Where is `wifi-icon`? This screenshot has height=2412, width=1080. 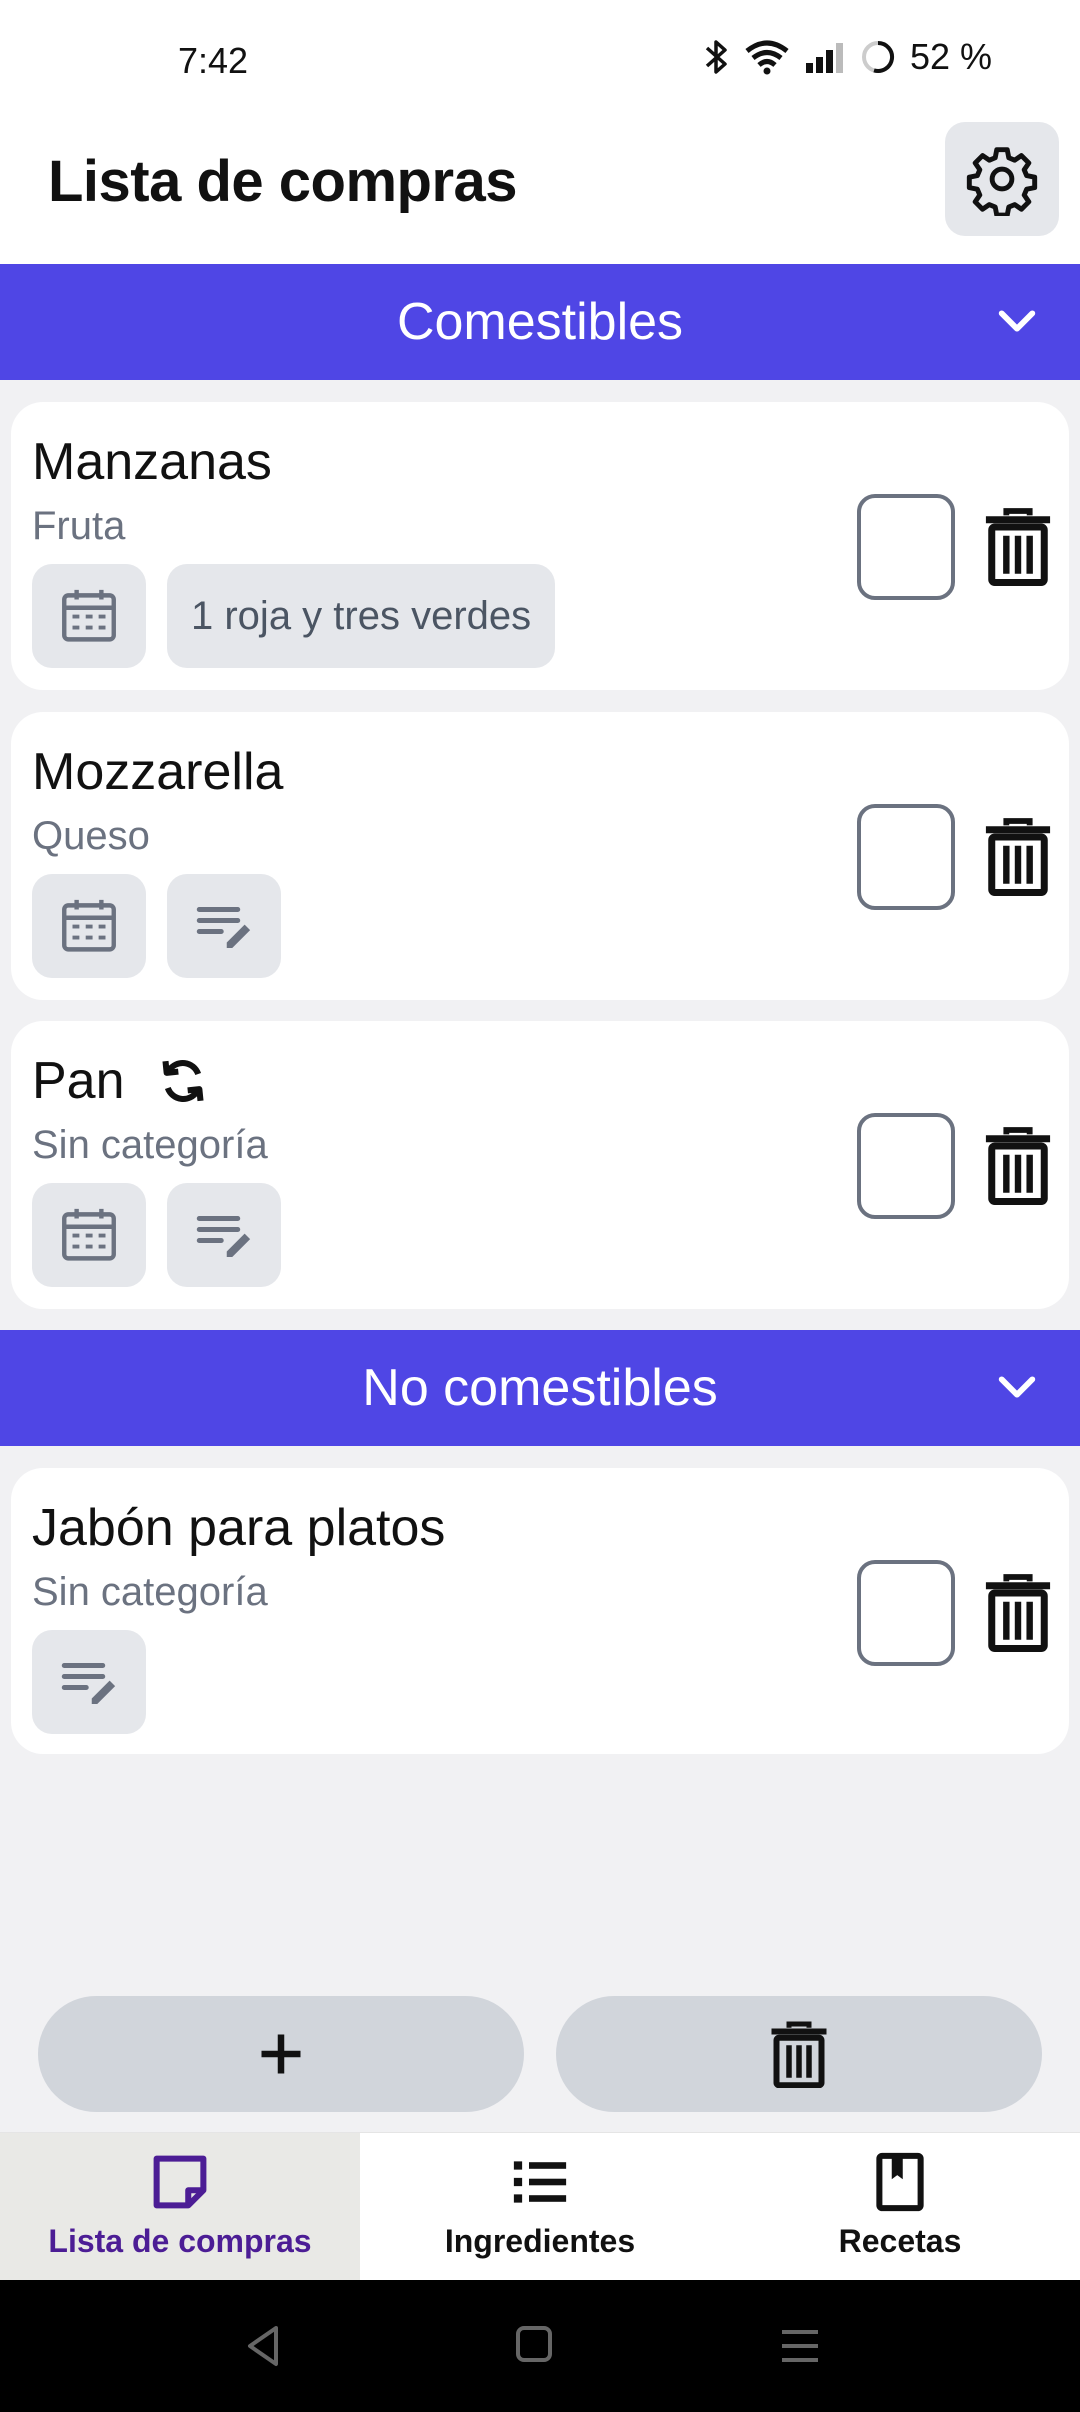 wifi-icon is located at coordinates (767, 57).